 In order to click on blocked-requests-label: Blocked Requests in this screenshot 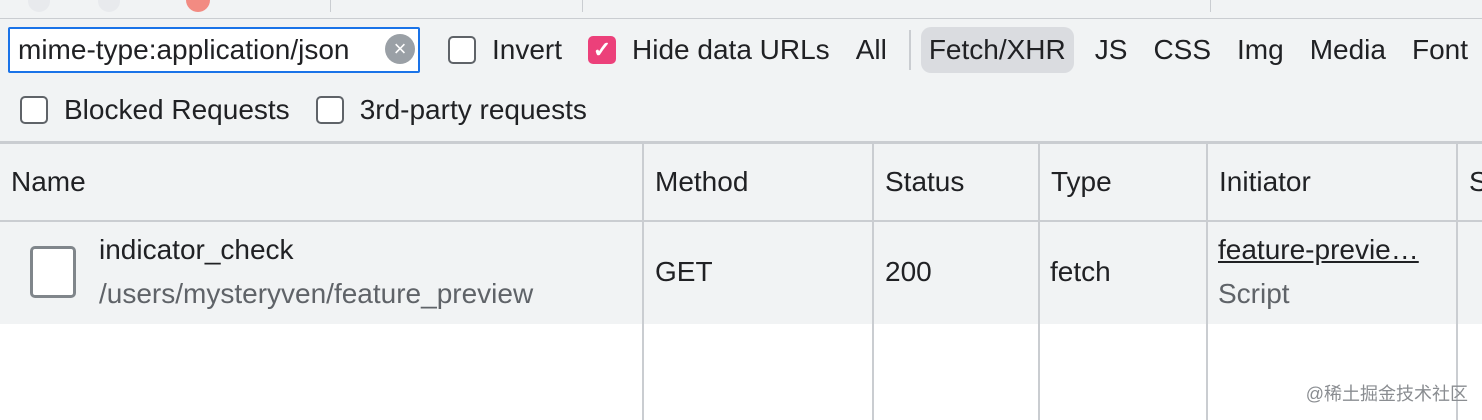, I will do `click(177, 109)`.